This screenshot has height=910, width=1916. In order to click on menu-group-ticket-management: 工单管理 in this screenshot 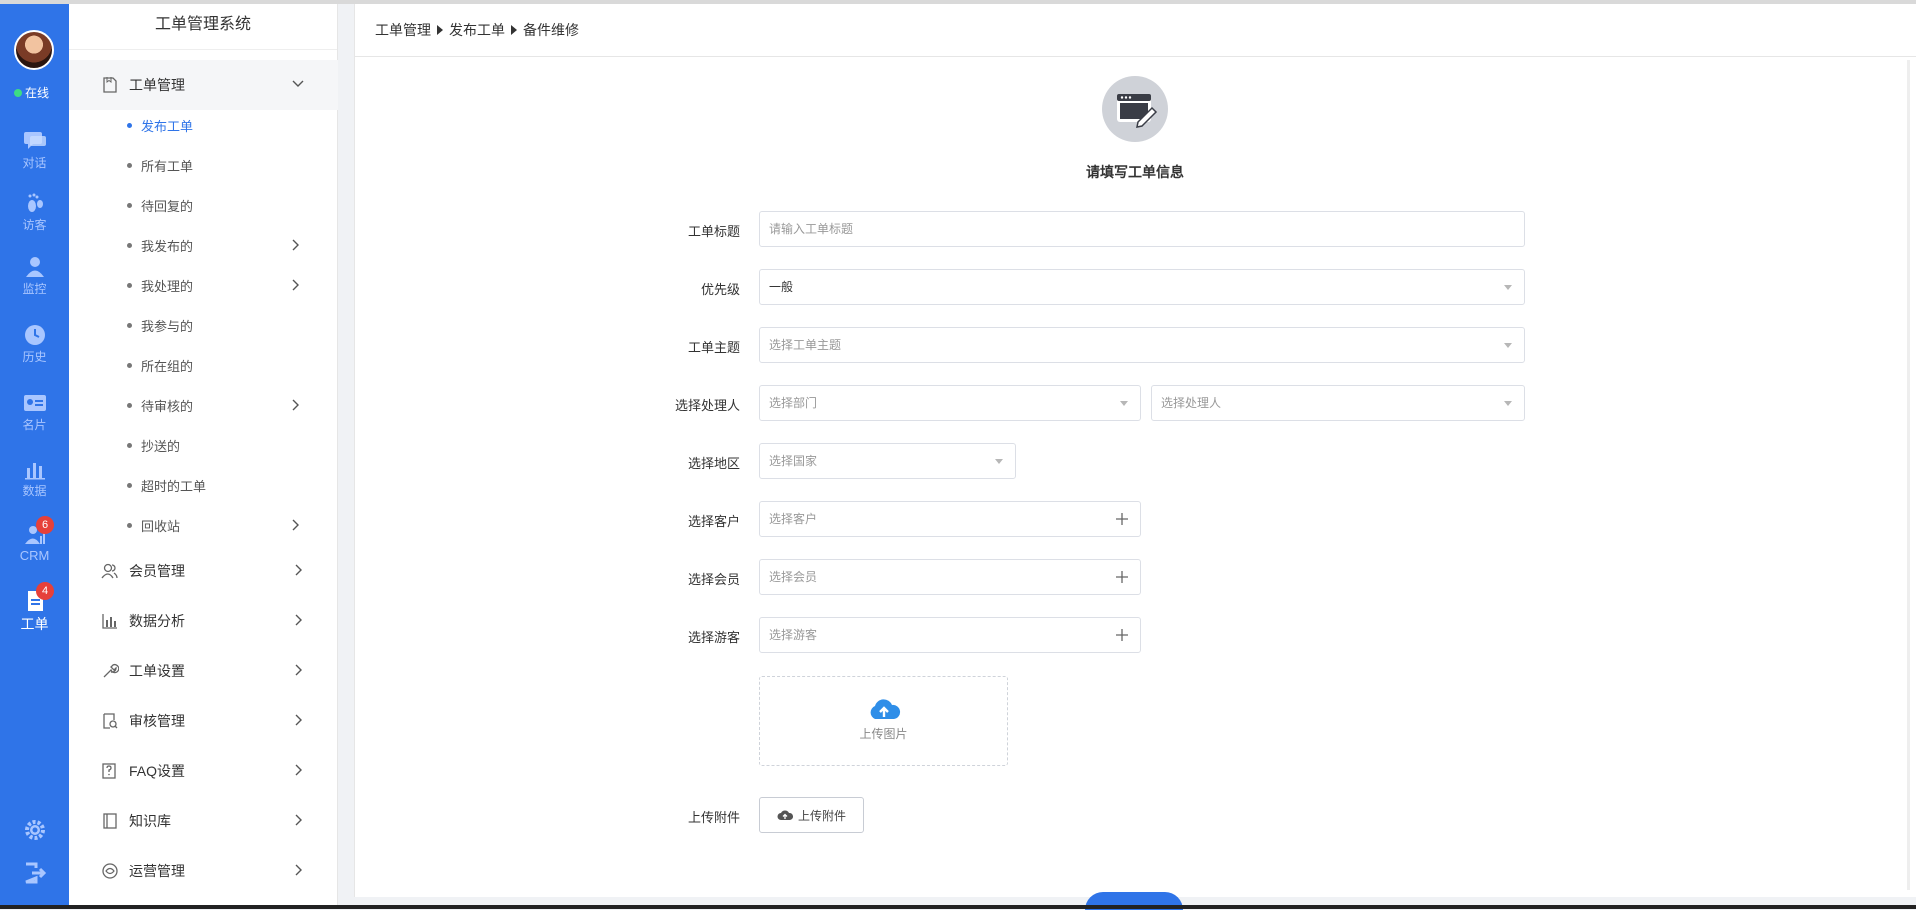, I will do `click(203, 85)`.